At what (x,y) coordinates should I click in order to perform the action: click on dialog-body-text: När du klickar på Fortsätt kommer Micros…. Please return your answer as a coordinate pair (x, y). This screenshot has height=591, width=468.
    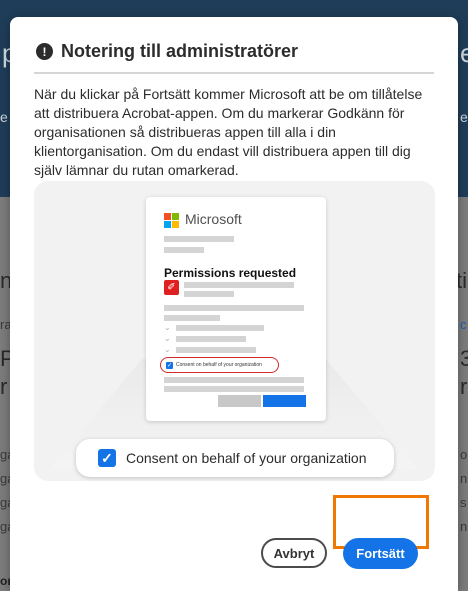
    Looking at the image, I should click on (228, 132).